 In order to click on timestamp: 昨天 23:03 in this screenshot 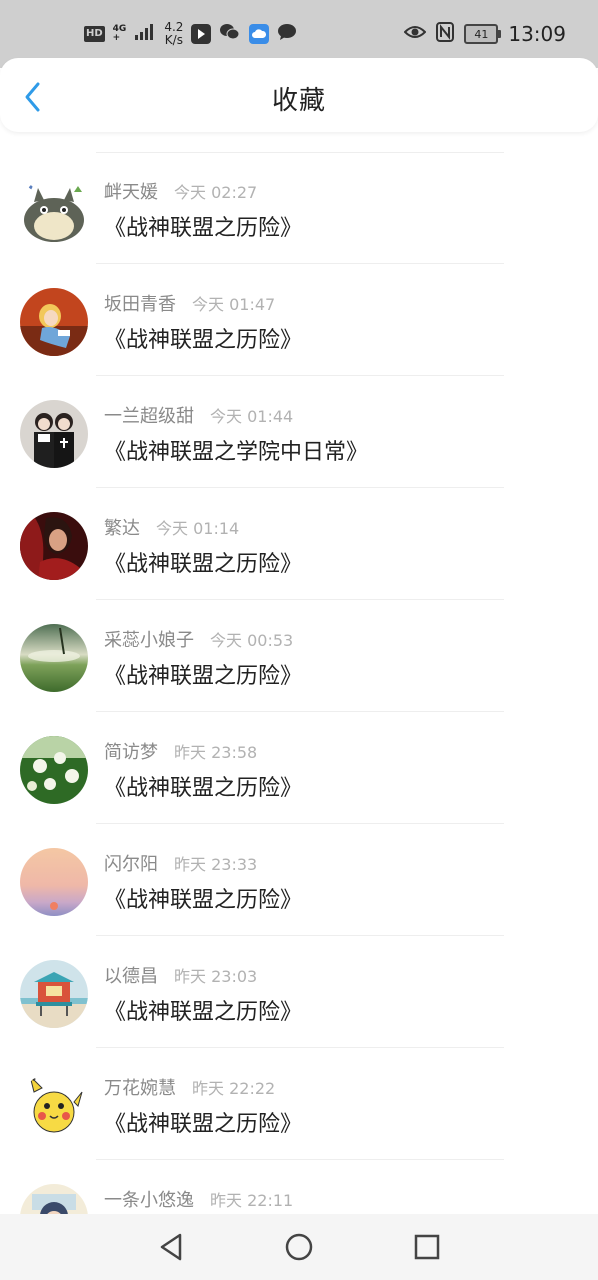, I will do `click(216, 976)`.